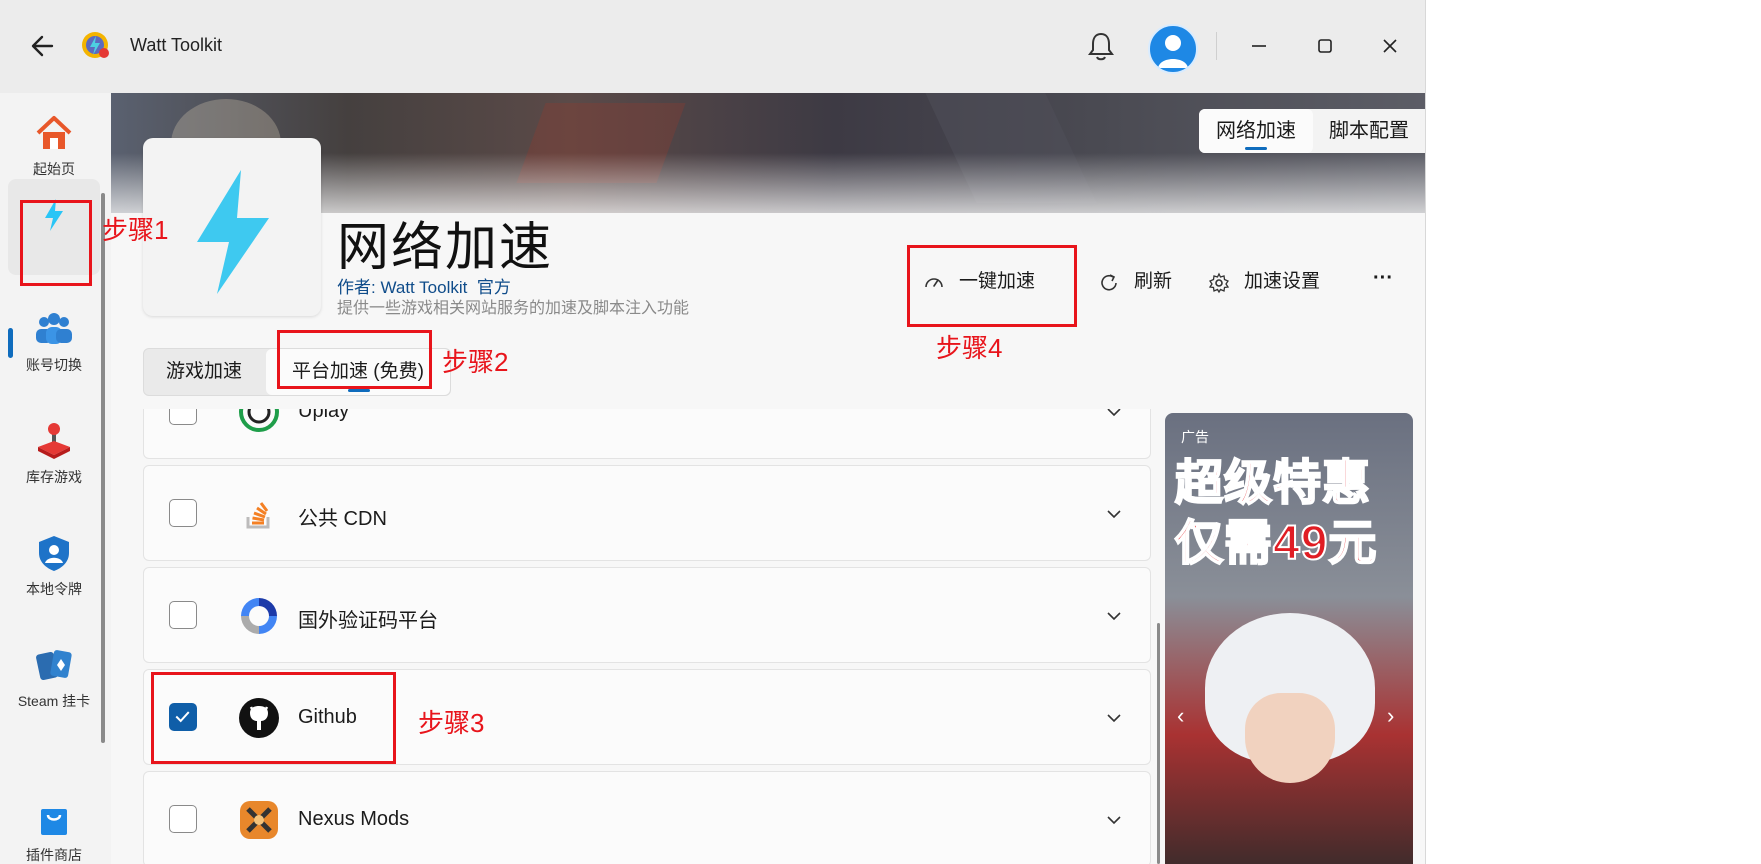 The image size is (1761, 864). I want to click on notification-bell-icon, so click(1101, 46).